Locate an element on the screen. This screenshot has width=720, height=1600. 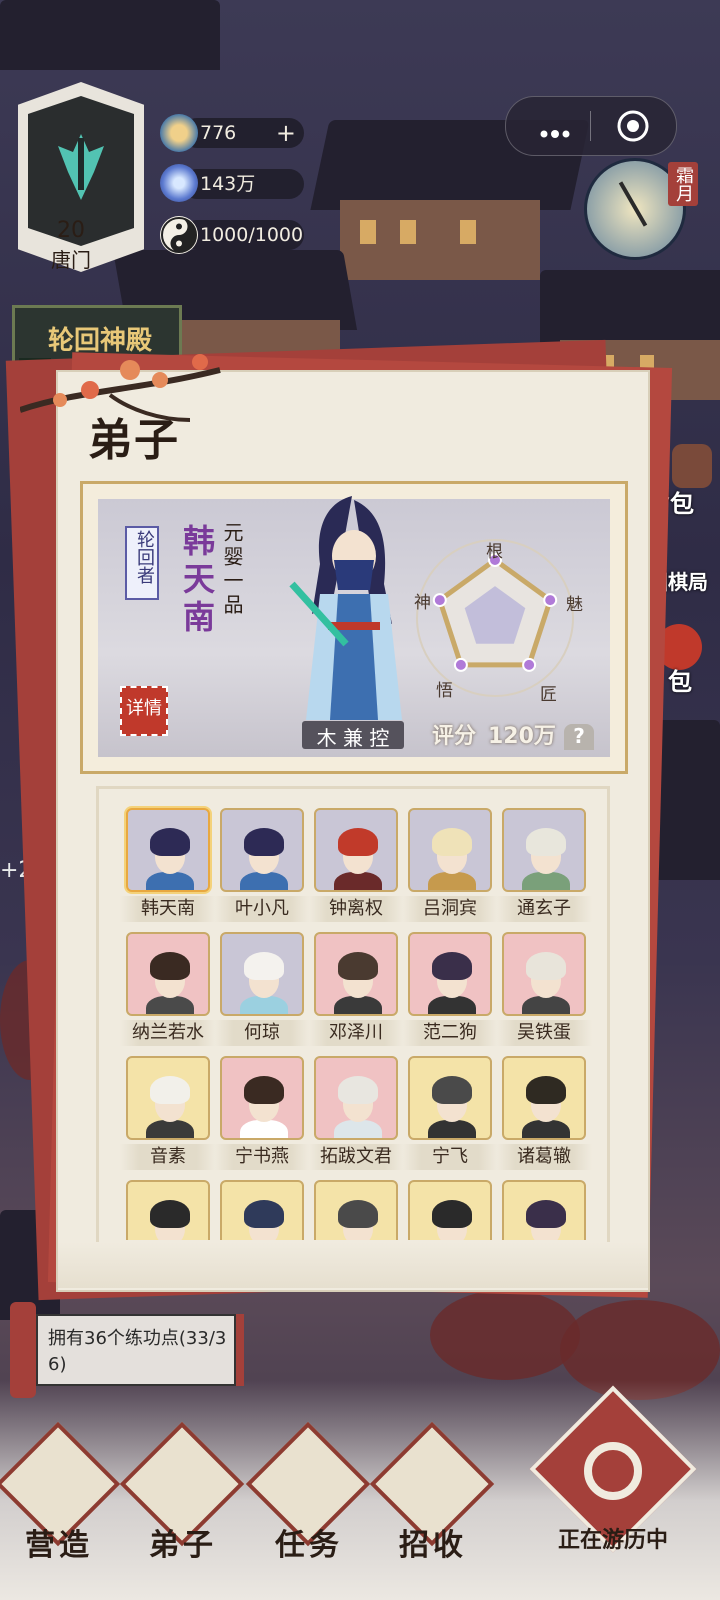
yin-yang-icon is located at coordinates (179, 235).